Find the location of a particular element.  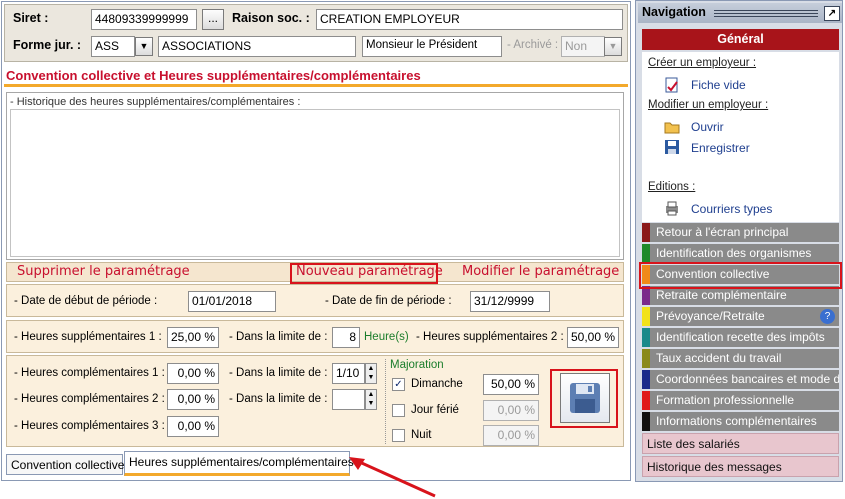

ferie-label: Jour férié is located at coordinates (435, 410).